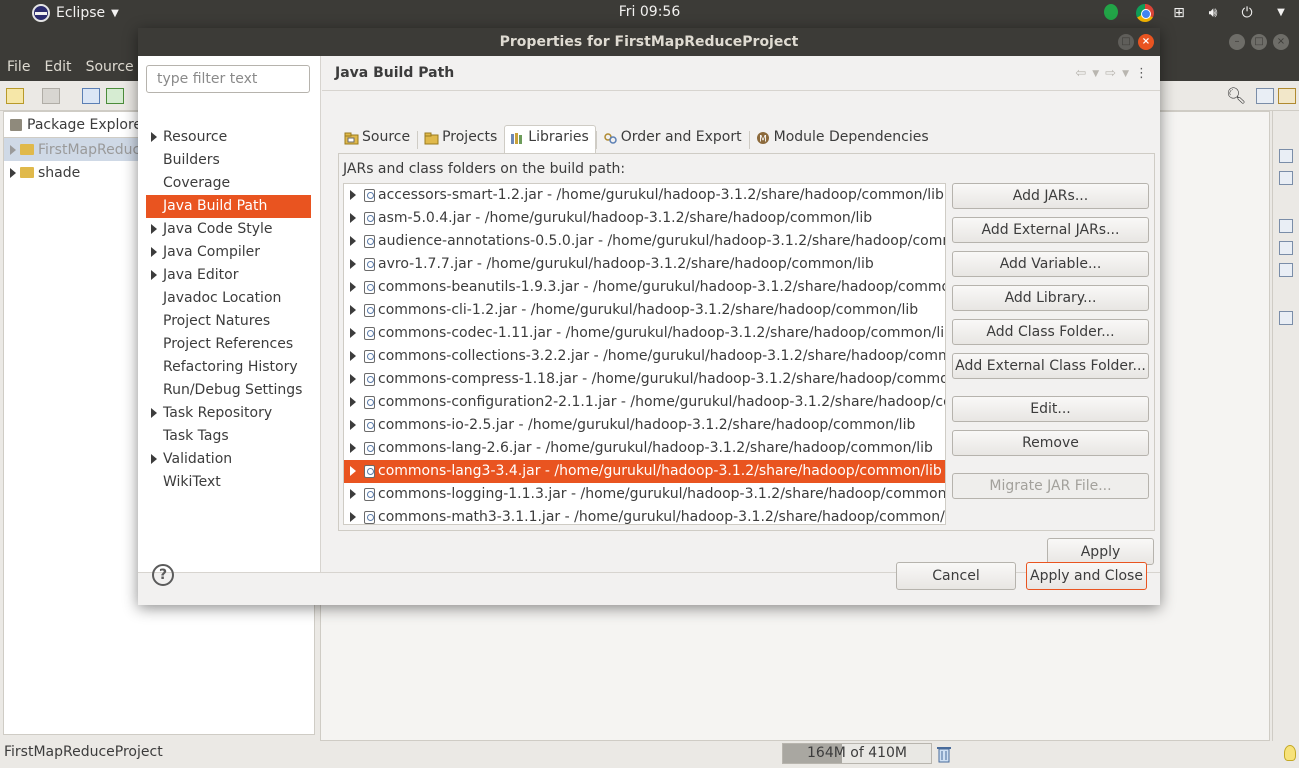  Describe the element at coordinates (1286, 178) in the screenshot. I see `task-list-icon` at that location.